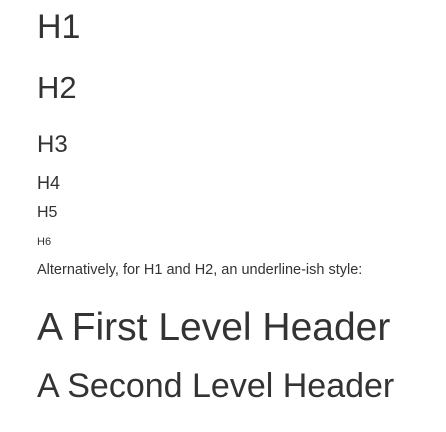 The width and height of the screenshot is (446, 432). What do you see at coordinates (59, 27) in the screenshot?
I see `heading-h1: H1` at bounding box center [59, 27].